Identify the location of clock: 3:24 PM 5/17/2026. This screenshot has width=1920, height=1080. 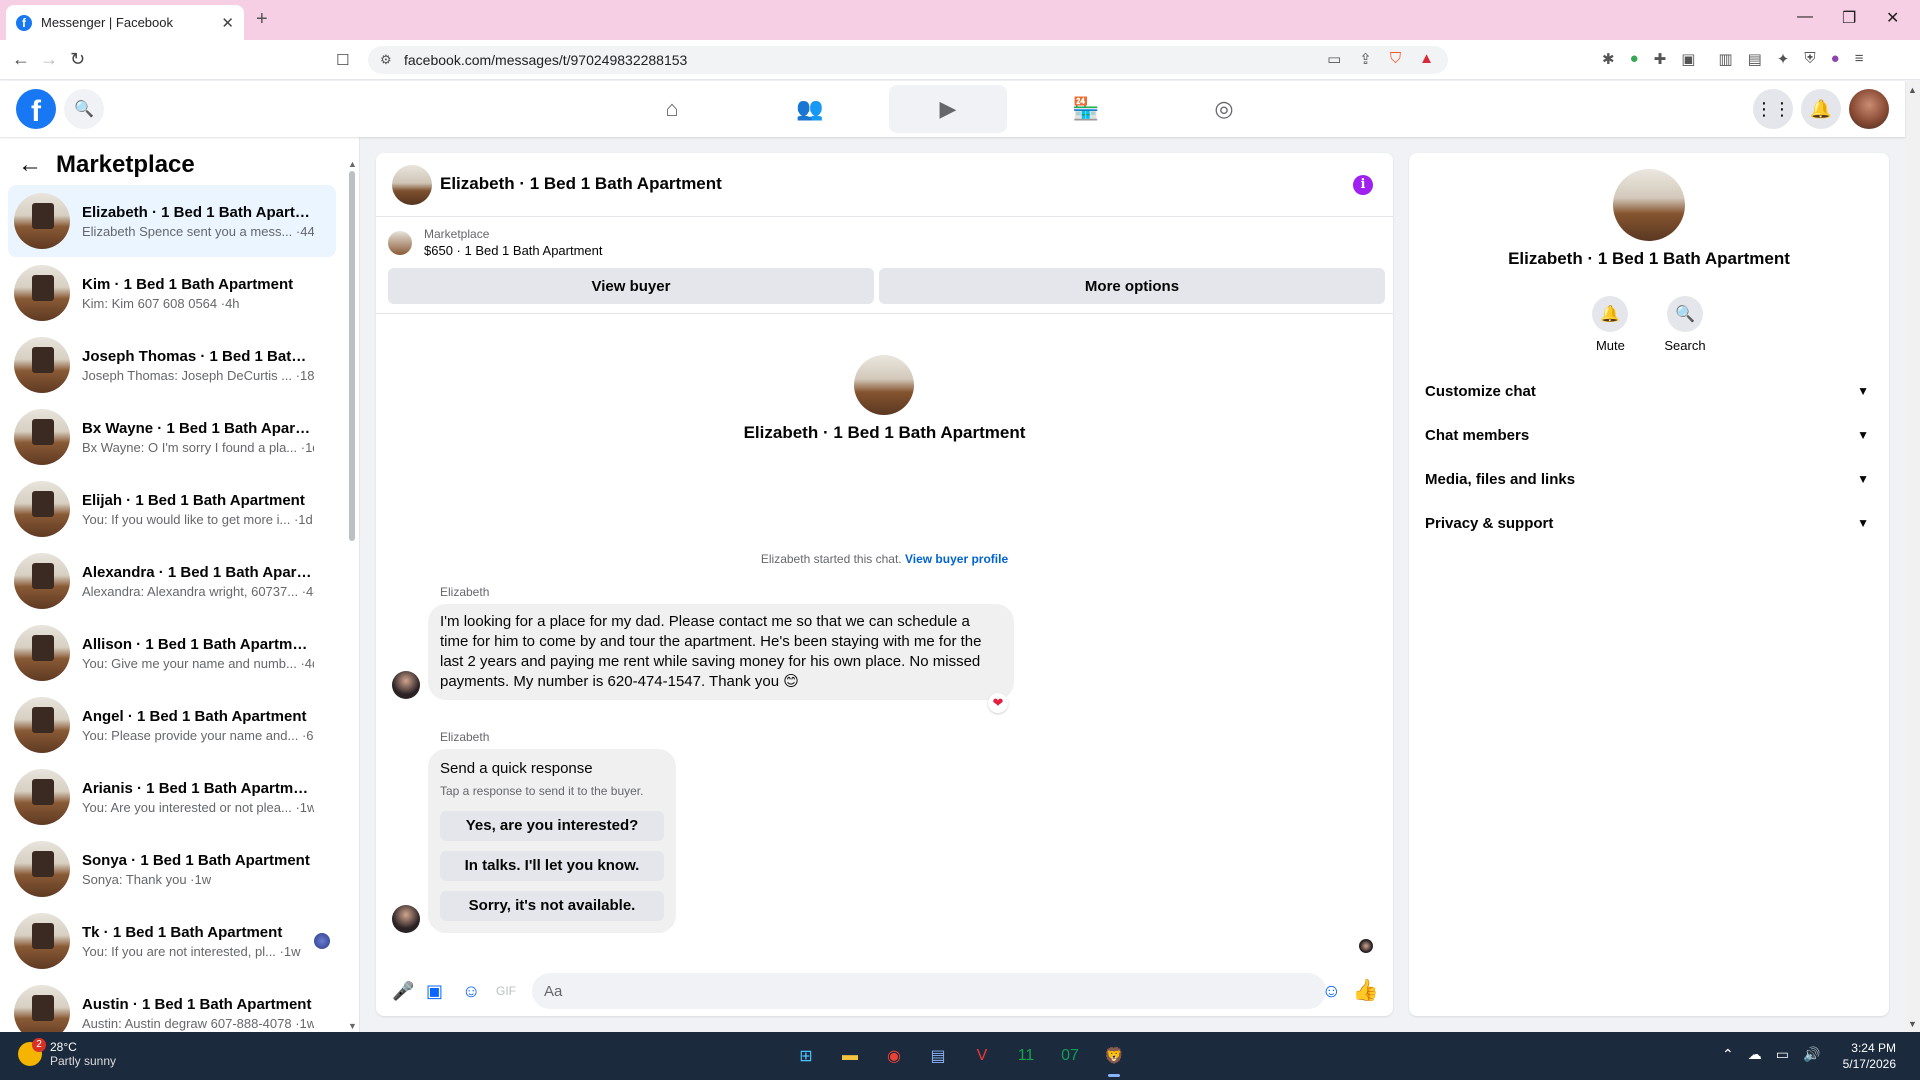
(1869, 1056).